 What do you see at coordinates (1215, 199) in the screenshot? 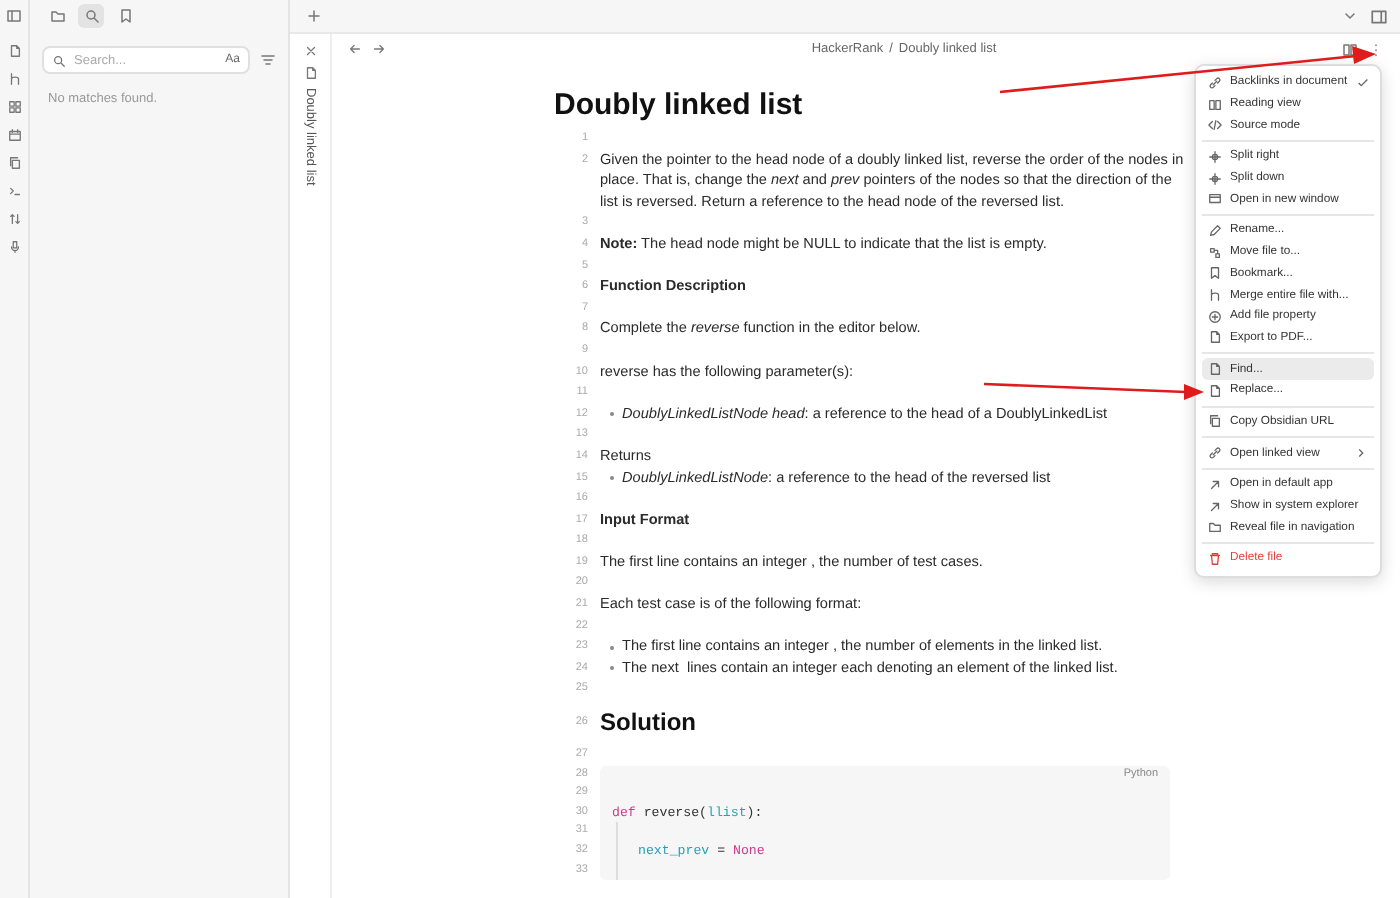
I see `window-icon` at bounding box center [1215, 199].